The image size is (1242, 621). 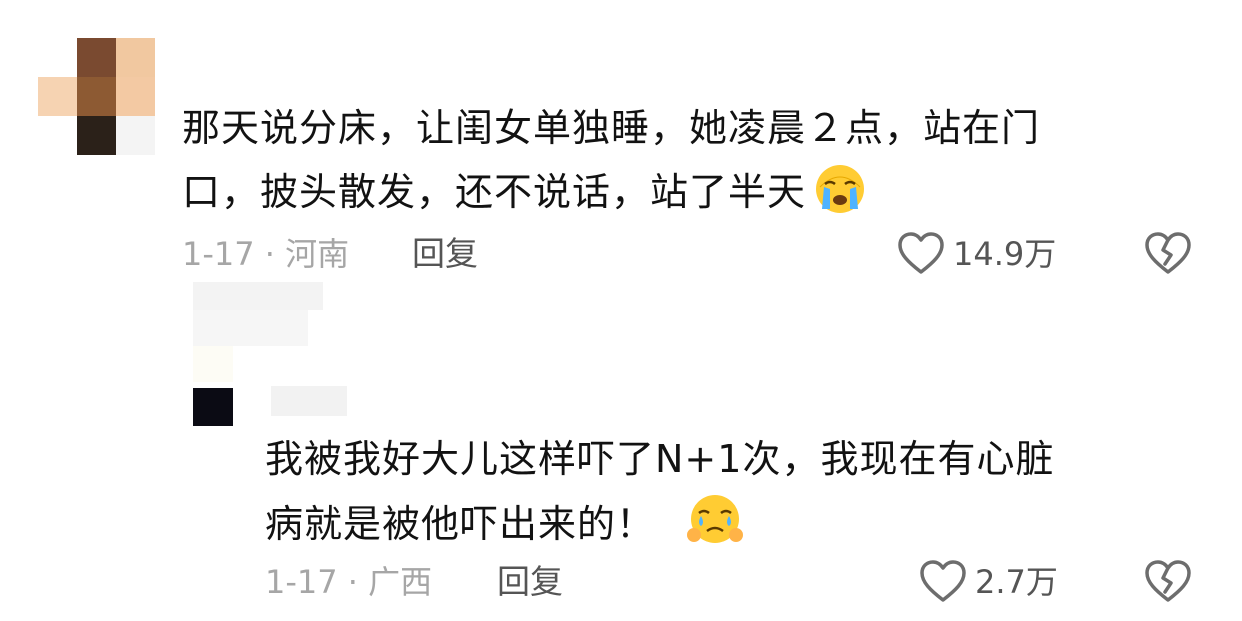 What do you see at coordinates (530, 582) in the screenshot?
I see `reply-reply-button: 回复` at bounding box center [530, 582].